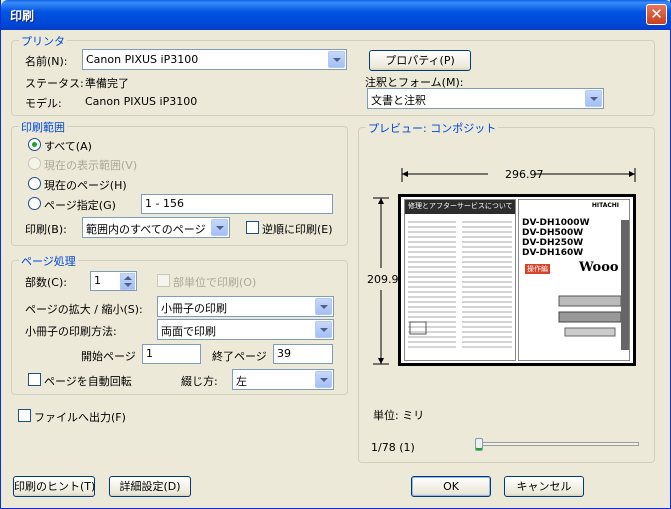  Describe the element at coordinates (113, 281) in the screenshot. I see `copies-stepper: 1` at that location.